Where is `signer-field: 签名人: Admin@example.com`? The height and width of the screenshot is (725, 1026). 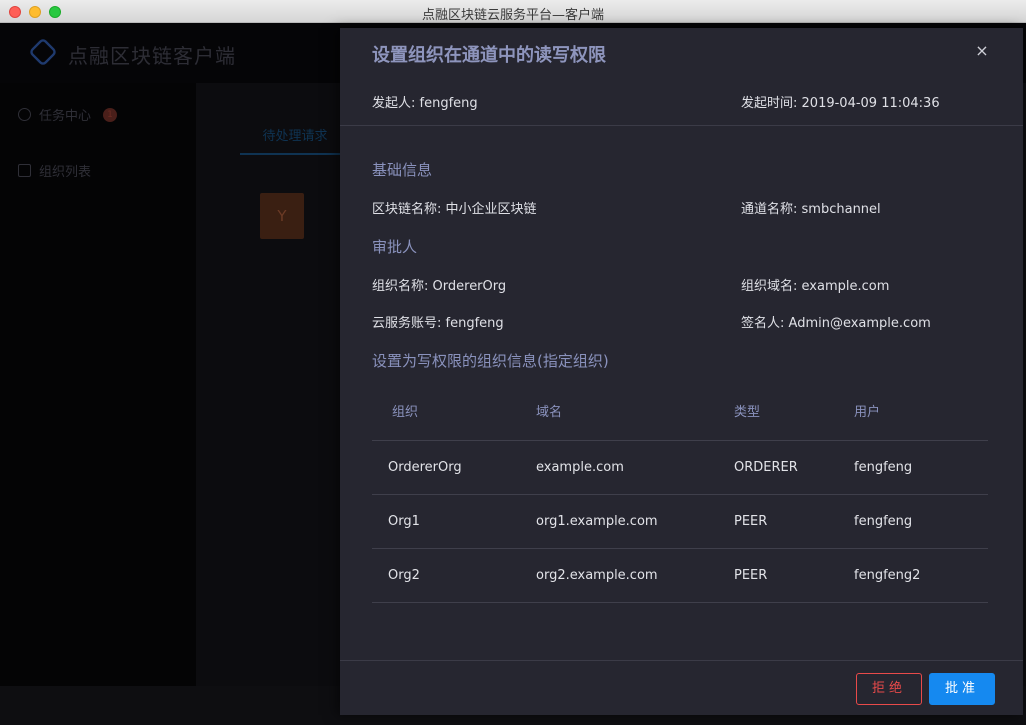 signer-field: 签名人: Admin@example.com is located at coordinates (836, 321).